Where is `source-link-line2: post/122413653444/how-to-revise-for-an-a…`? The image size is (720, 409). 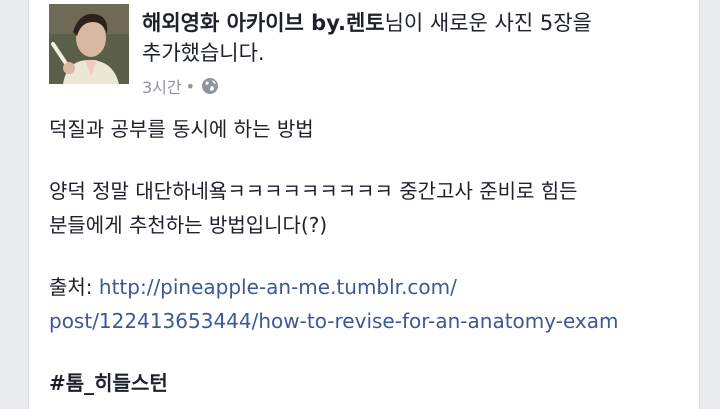 source-link-line2: post/122413653444/how-to-revise-for-an-a… is located at coordinates (334, 321).